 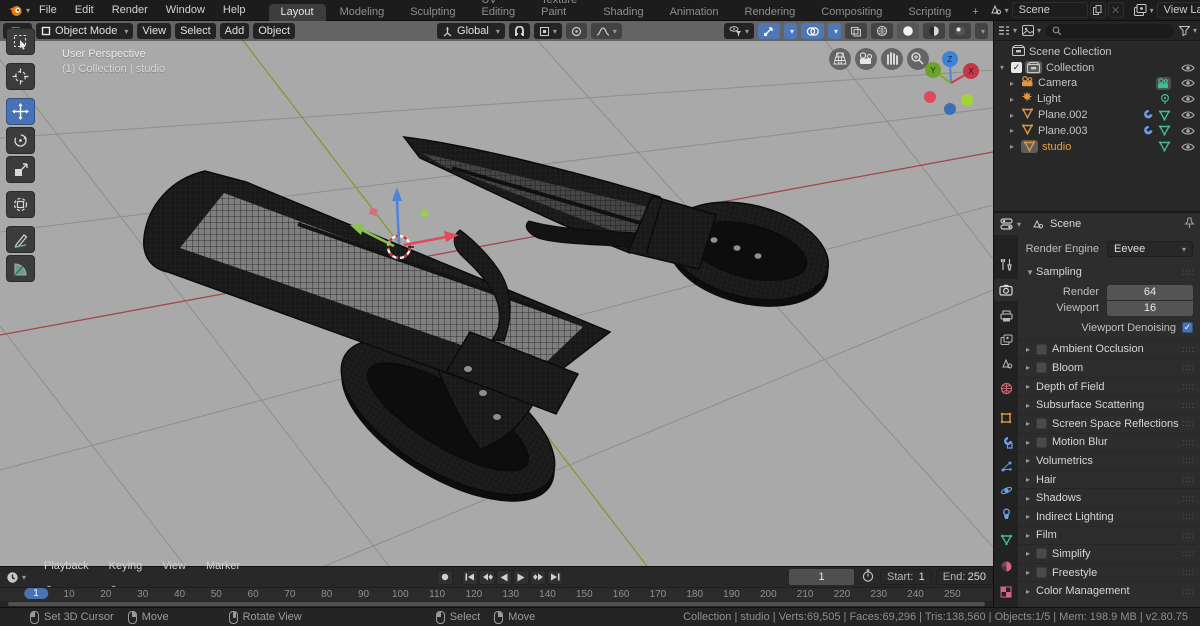 I want to click on transform-tool-icon, so click(x=20, y=204).